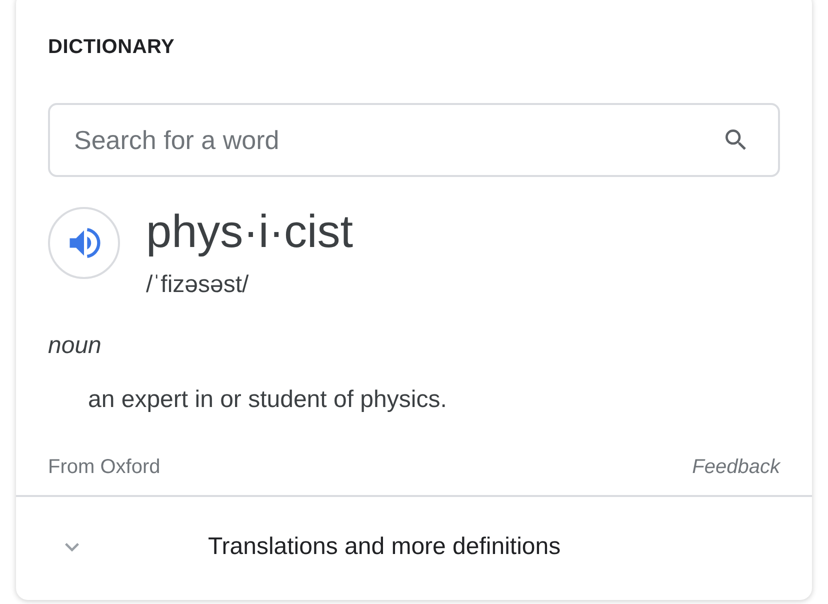  Describe the element at coordinates (268, 400) in the screenshot. I see `definition-text: an expert in or student of physics.` at that location.